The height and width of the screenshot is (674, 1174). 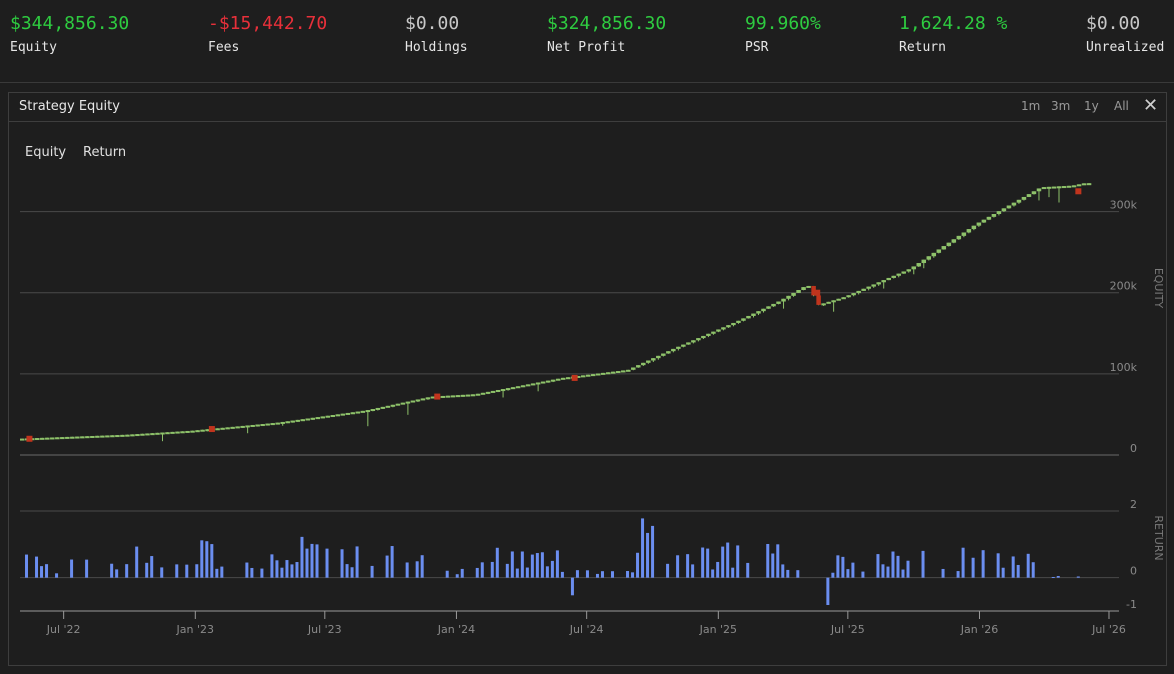 What do you see at coordinates (1131, 604) in the screenshot?
I see `return-tick-label: -1` at bounding box center [1131, 604].